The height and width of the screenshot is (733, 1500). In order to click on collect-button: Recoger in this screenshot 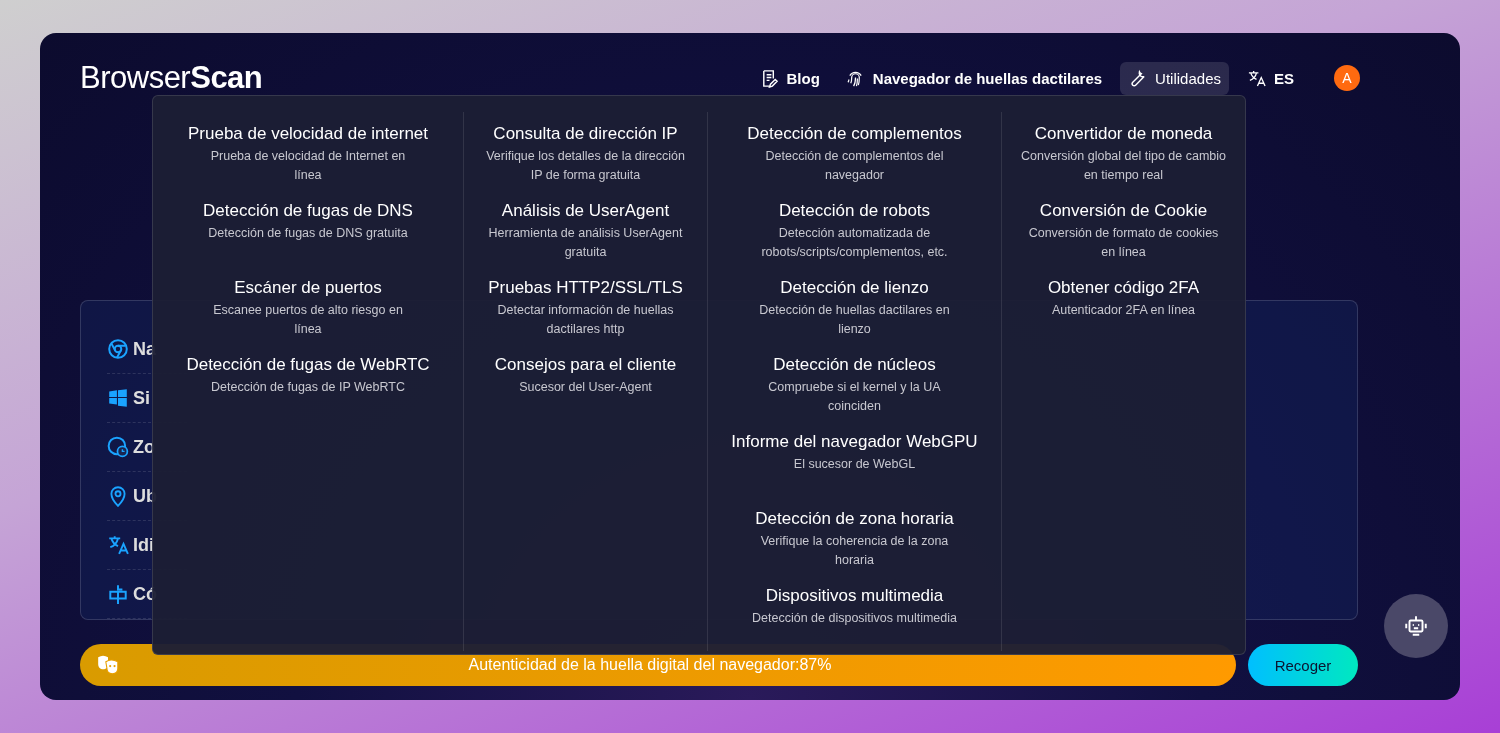, I will do `click(1303, 665)`.